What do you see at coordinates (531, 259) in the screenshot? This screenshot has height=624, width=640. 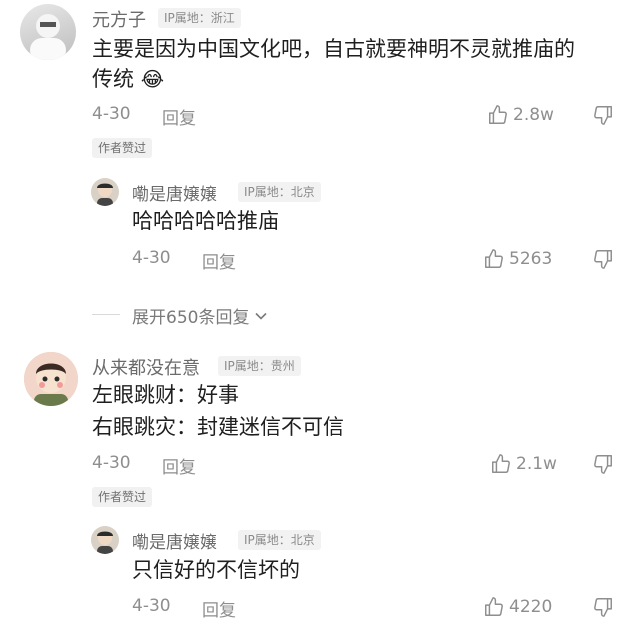 I see `like-count: 5263` at bounding box center [531, 259].